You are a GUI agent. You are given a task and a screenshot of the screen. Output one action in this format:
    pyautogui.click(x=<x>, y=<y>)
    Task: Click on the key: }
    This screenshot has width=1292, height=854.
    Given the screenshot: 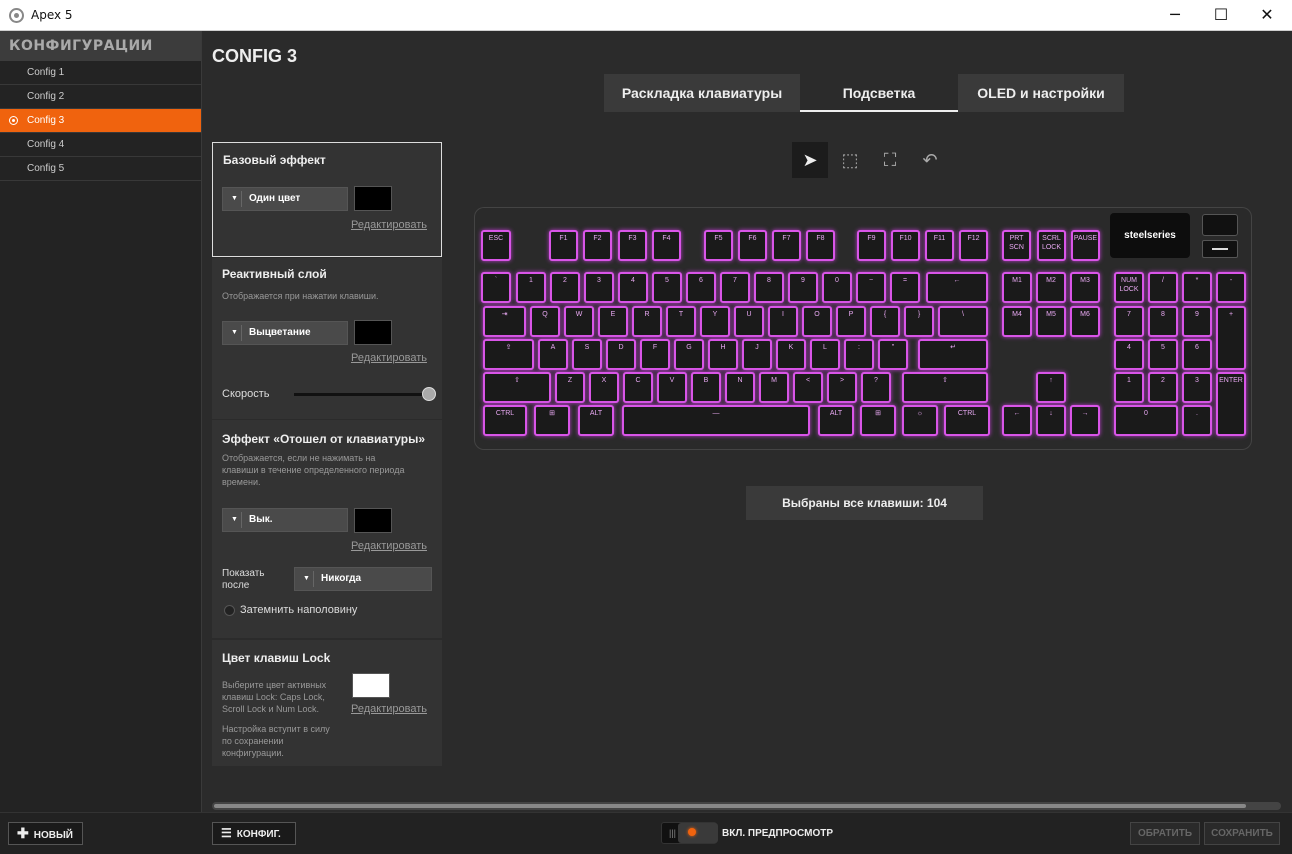 What is the action you would take?
    pyautogui.click(x=919, y=321)
    